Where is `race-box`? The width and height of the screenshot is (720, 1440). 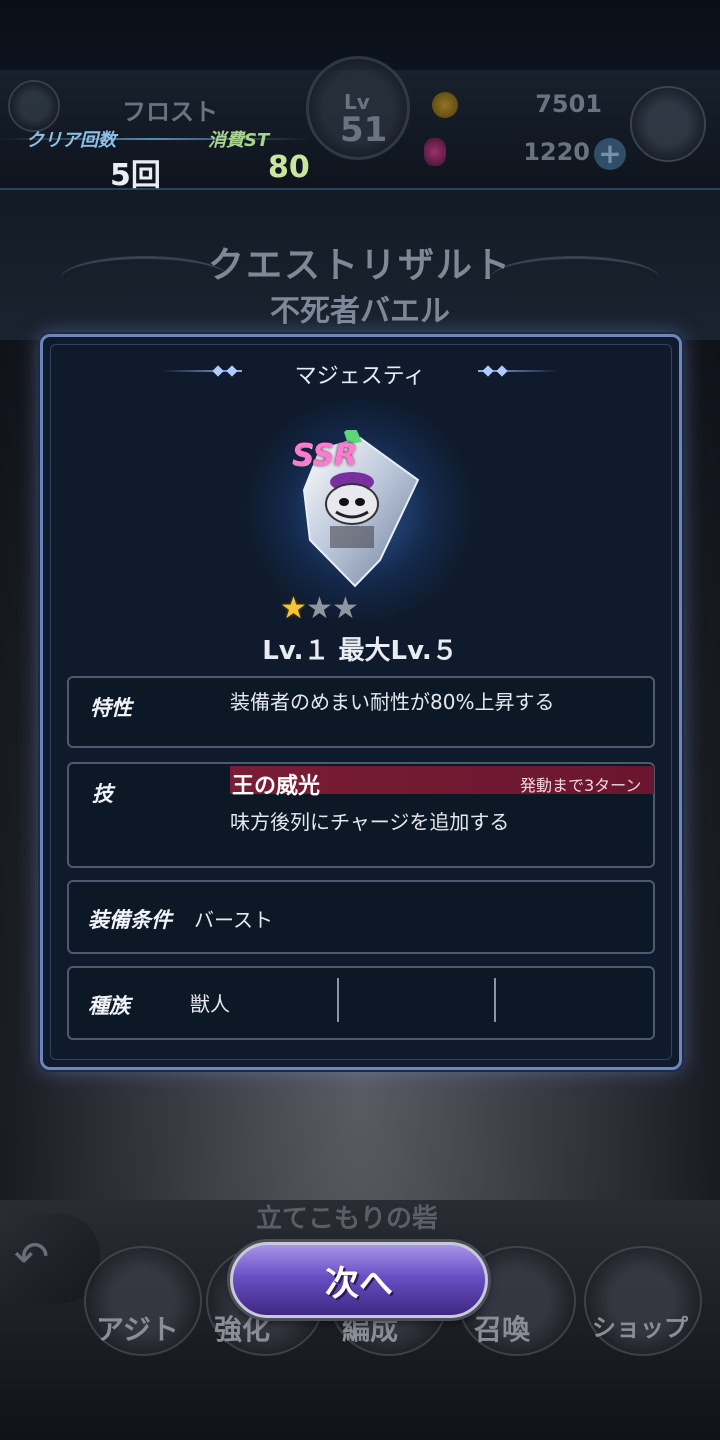 race-box is located at coordinates (361, 1003).